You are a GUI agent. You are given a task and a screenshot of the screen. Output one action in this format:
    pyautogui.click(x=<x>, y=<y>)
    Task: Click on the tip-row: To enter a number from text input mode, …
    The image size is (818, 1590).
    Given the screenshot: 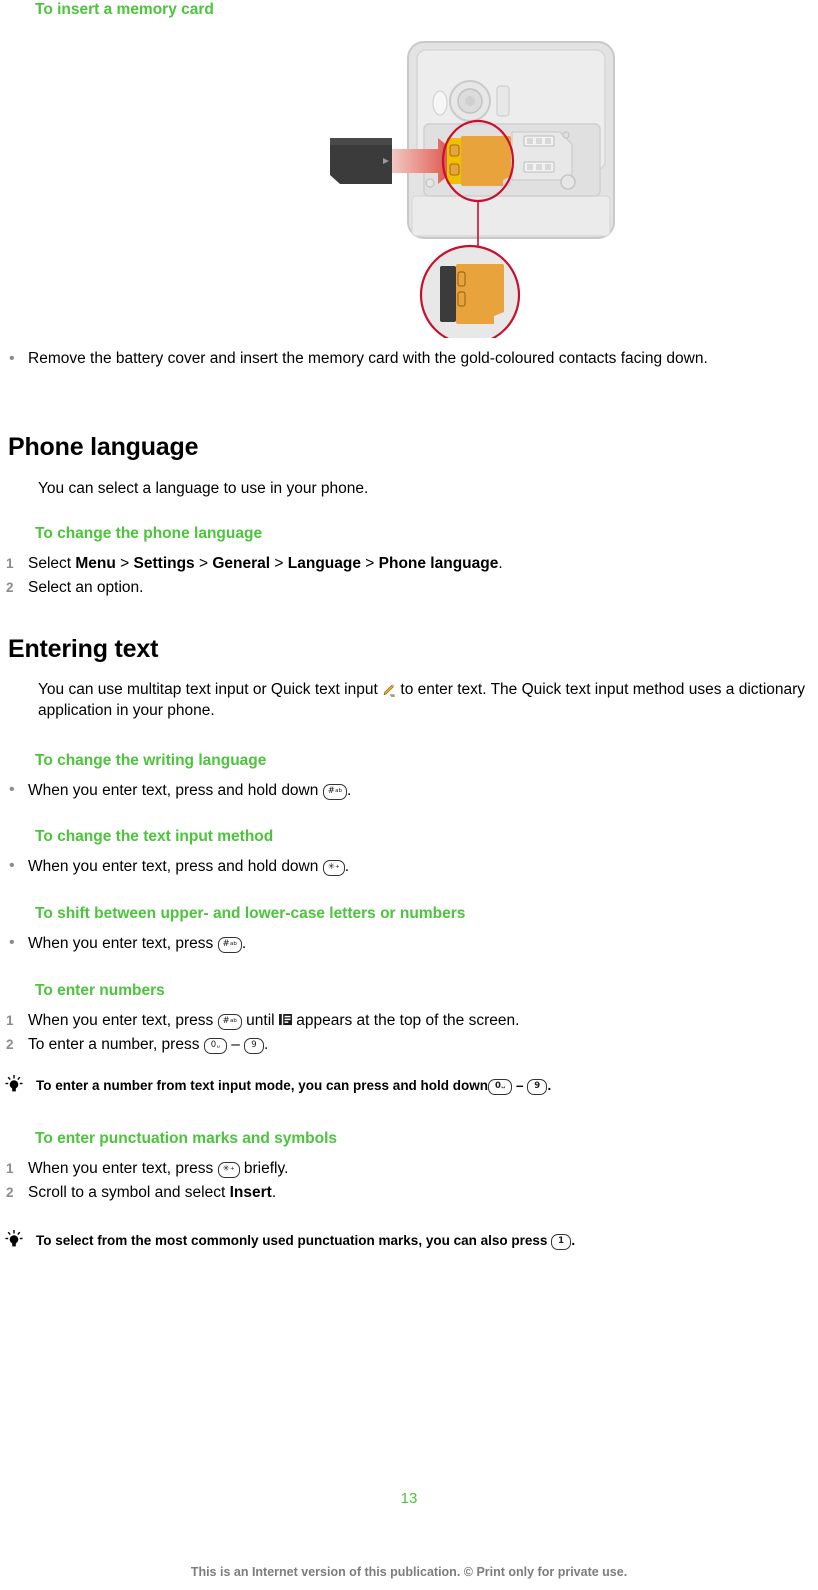 What is the action you would take?
    pyautogui.click(x=405, y=1085)
    